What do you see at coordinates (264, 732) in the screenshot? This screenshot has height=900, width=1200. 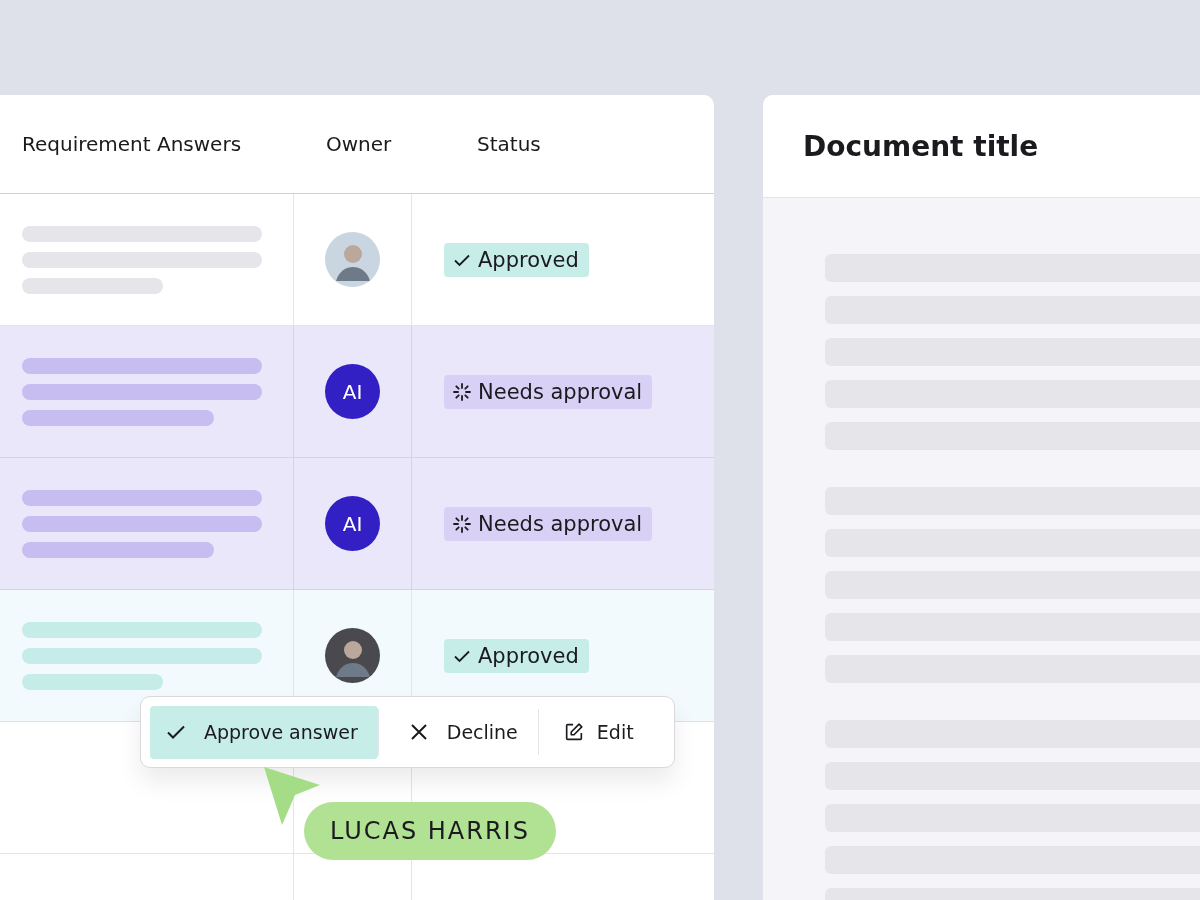 I see `approve-button: Approve answer` at bounding box center [264, 732].